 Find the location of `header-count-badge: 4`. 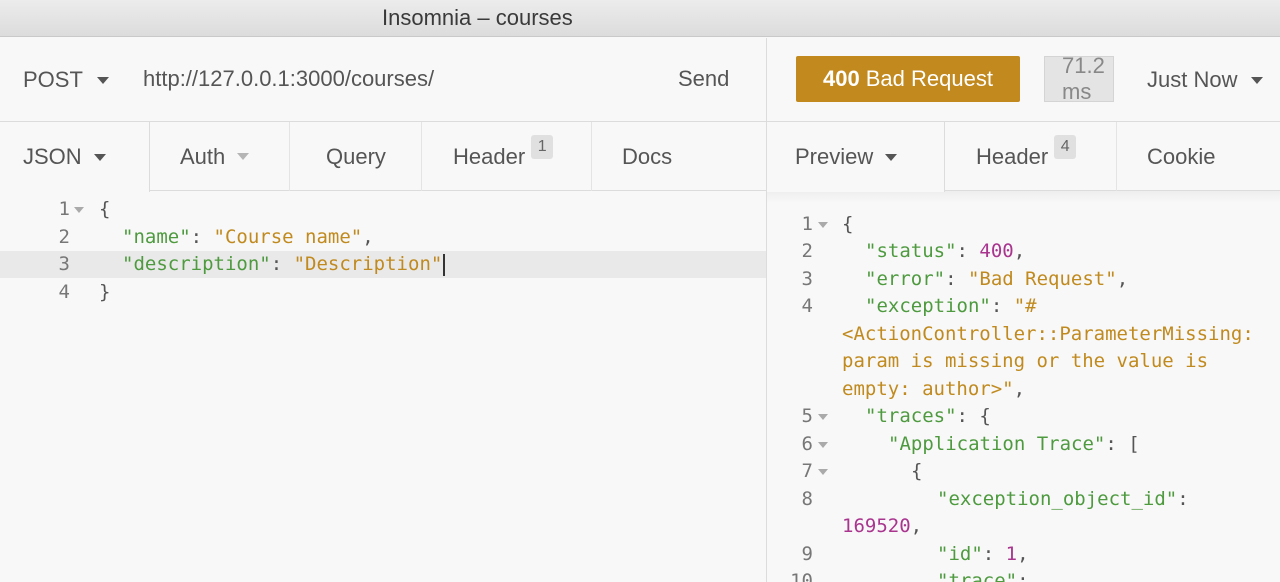

header-count-badge: 4 is located at coordinates (1065, 146).